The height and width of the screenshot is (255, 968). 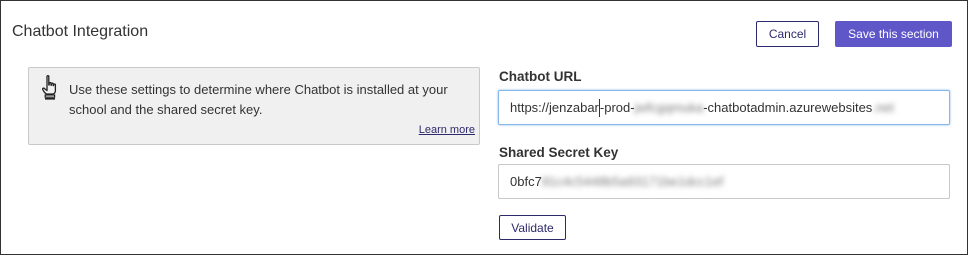 I want to click on cancel-button: Cancel, so click(x=787, y=34).